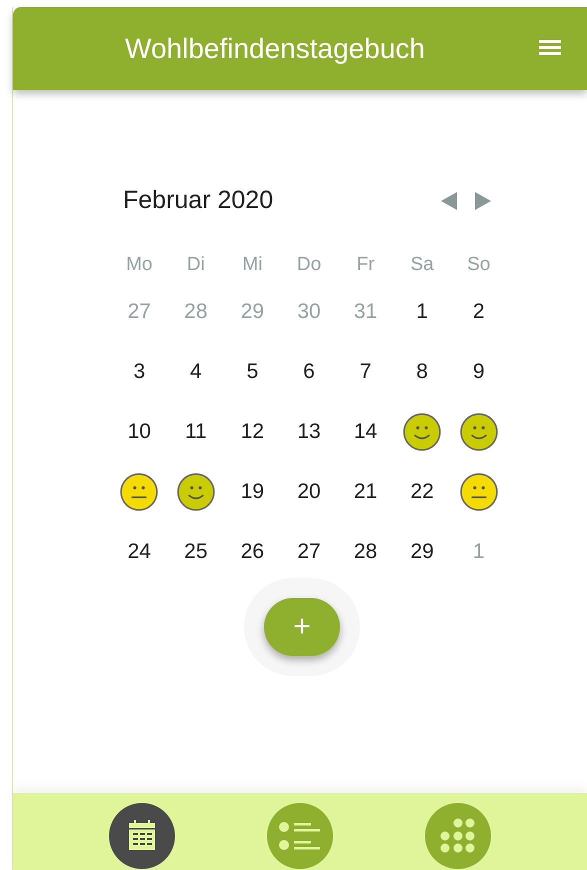  Describe the element at coordinates (422, 372) in the screenshot. I see `day-number: 8` at that location.